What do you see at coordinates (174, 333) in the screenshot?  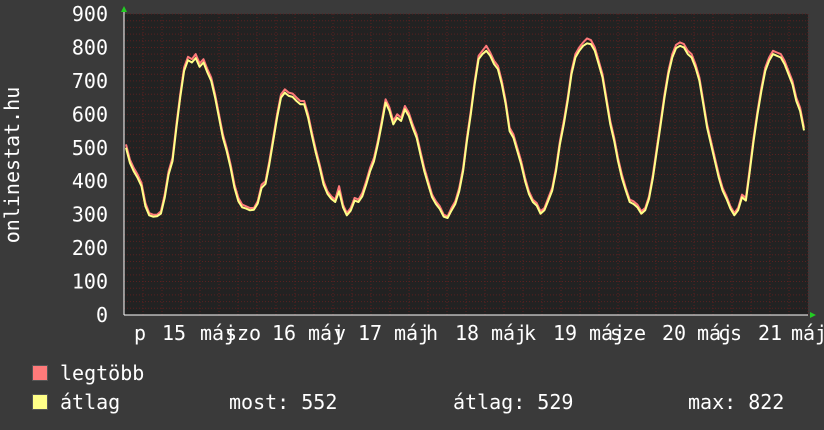 I see `x-tick-label: 15` at bounding box center [174, 333].